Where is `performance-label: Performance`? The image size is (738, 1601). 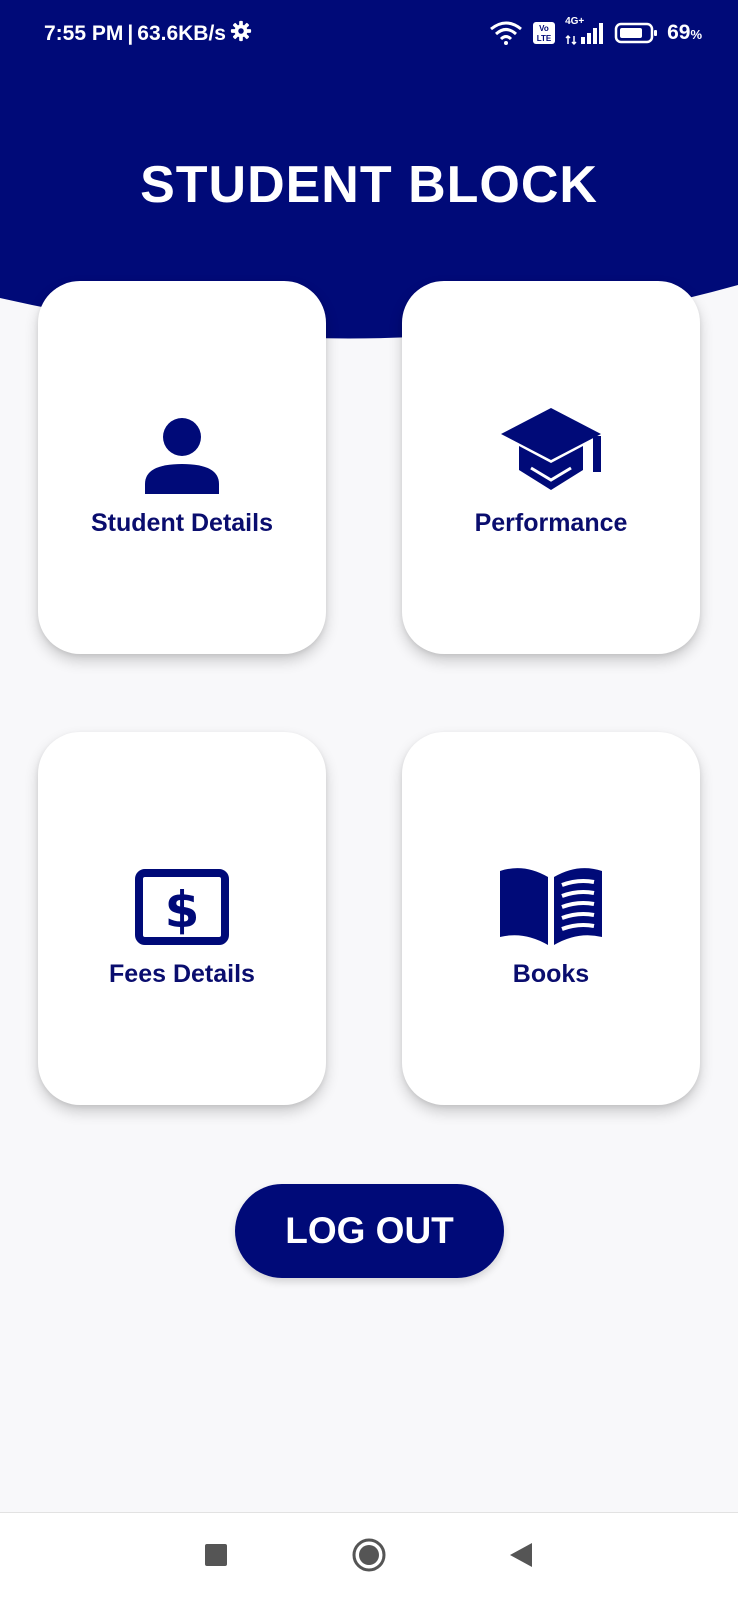
performance-label: Performance is located at coordinates (551, 523).